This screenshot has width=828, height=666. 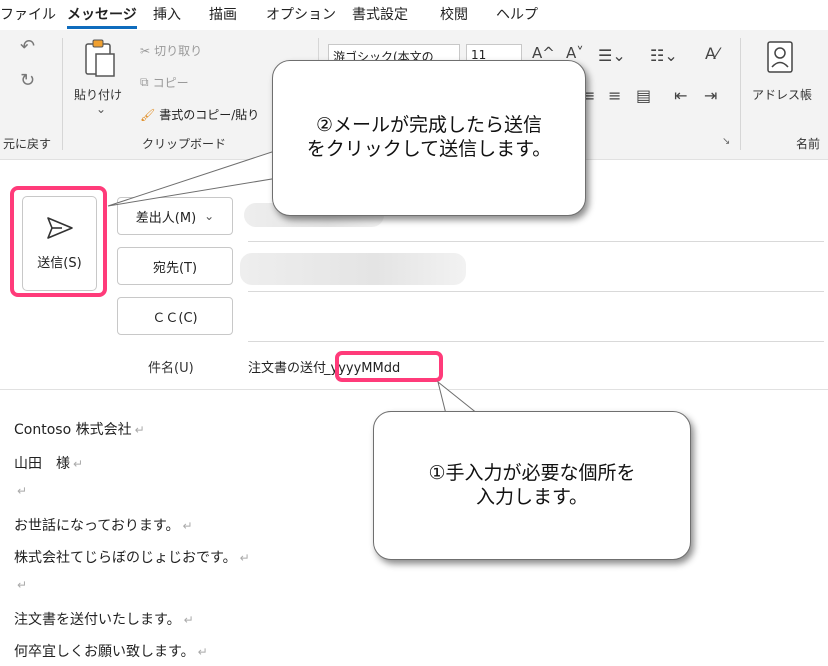 I want to click on send-instruction-callout: ②メールが完成したら送信 をクリックして送信します。, so click(x=429, y=138).